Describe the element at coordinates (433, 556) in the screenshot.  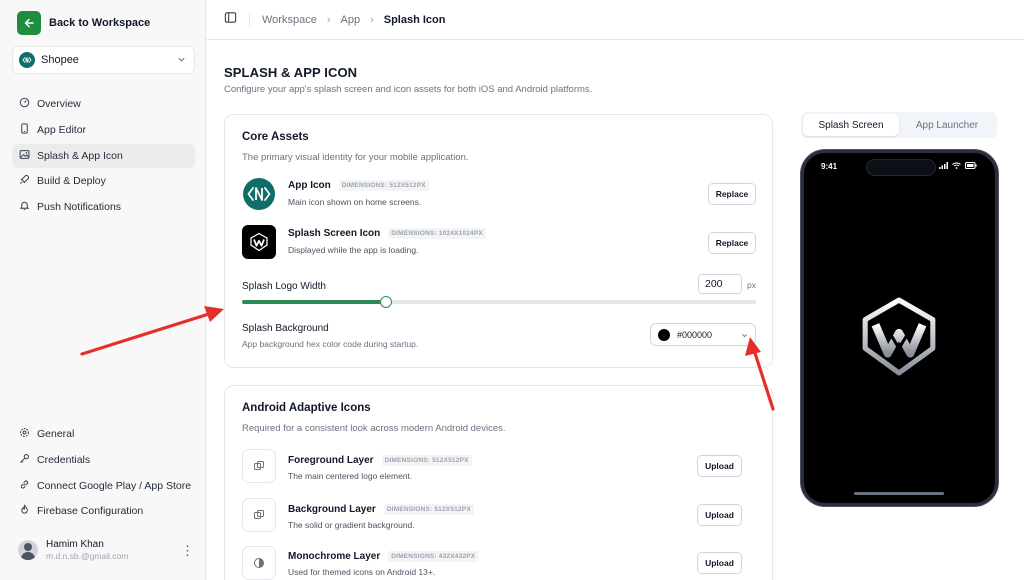
I see `dimensions-badge: DIMENSIONS: 432X432PX` at that location.